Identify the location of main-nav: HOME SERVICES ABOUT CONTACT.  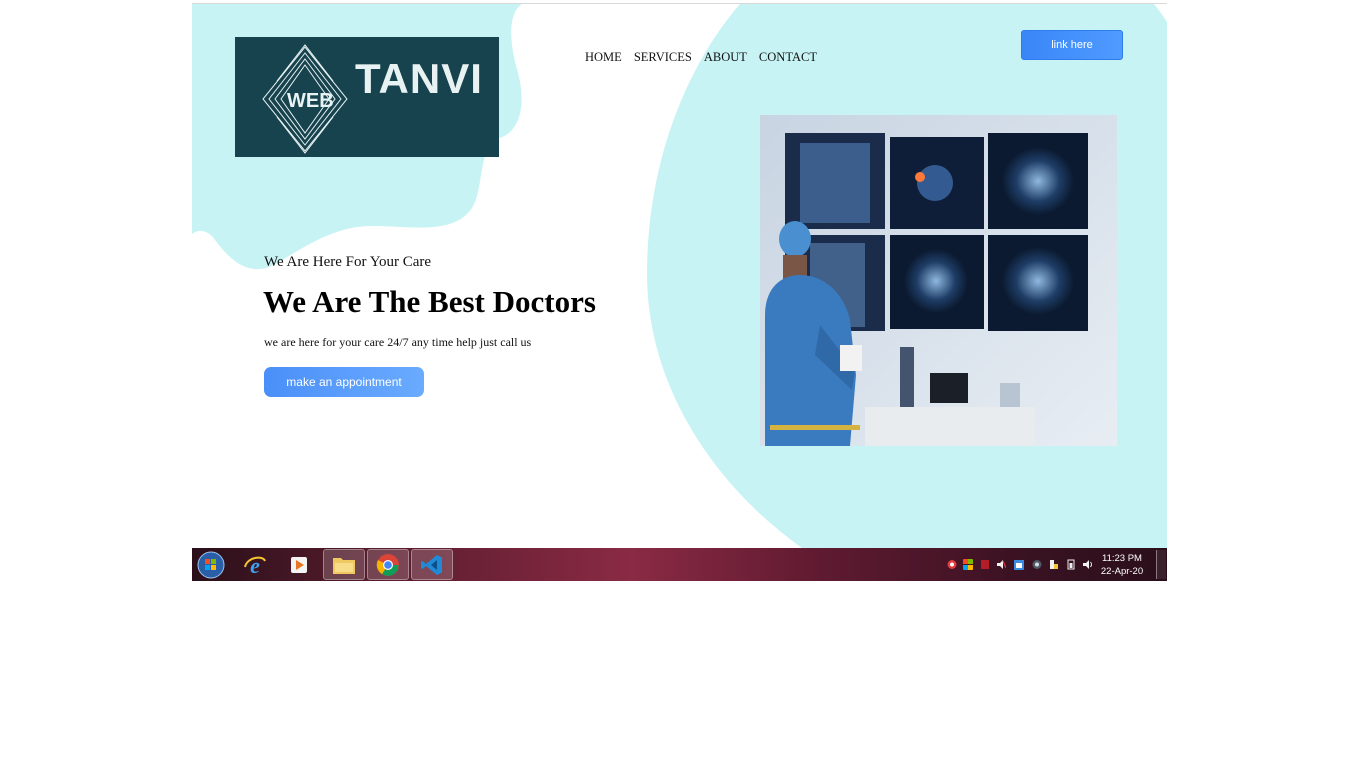
(701, 57).